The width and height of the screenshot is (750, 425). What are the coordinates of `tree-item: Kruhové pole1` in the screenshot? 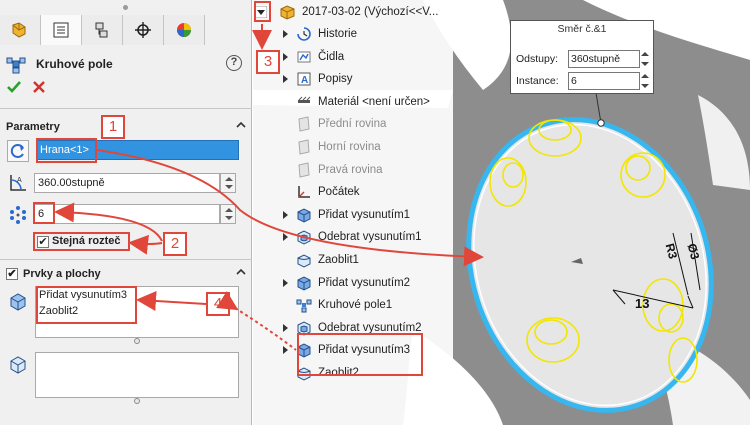 It's located at (337, 305).